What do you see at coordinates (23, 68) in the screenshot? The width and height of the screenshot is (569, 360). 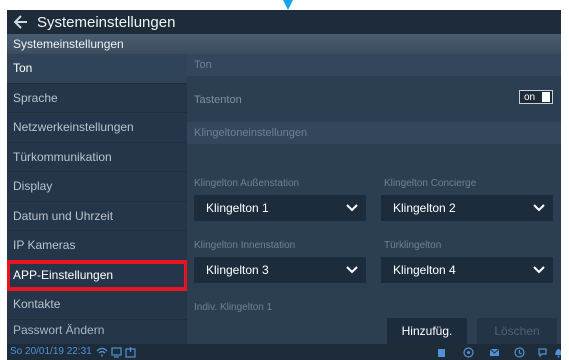 I see `sidebar-item-label: Ton` at bounding box center [23, 68].